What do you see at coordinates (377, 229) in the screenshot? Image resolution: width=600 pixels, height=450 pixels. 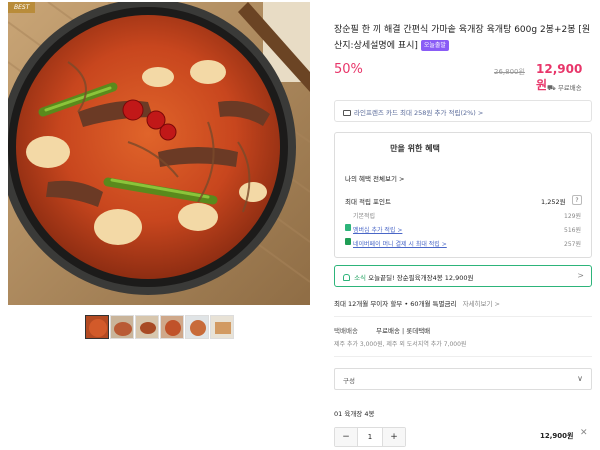 I see `point-row-label: 멤버십 추가 적립 >` at bounding box center [377, 229].